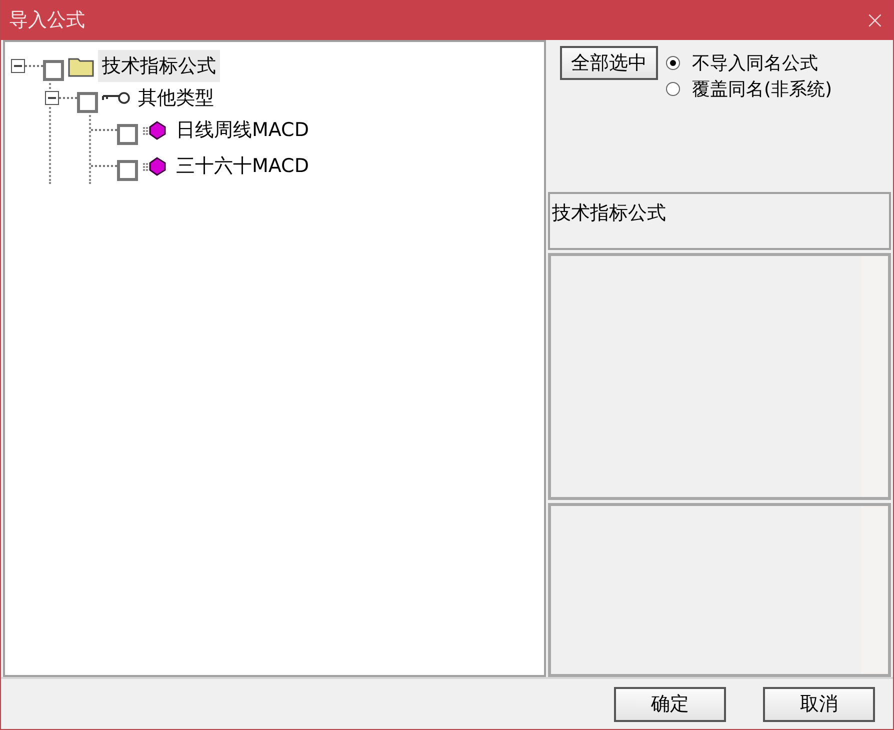  I want to click on tree-item: 技术指标公式, so click(159, 66).